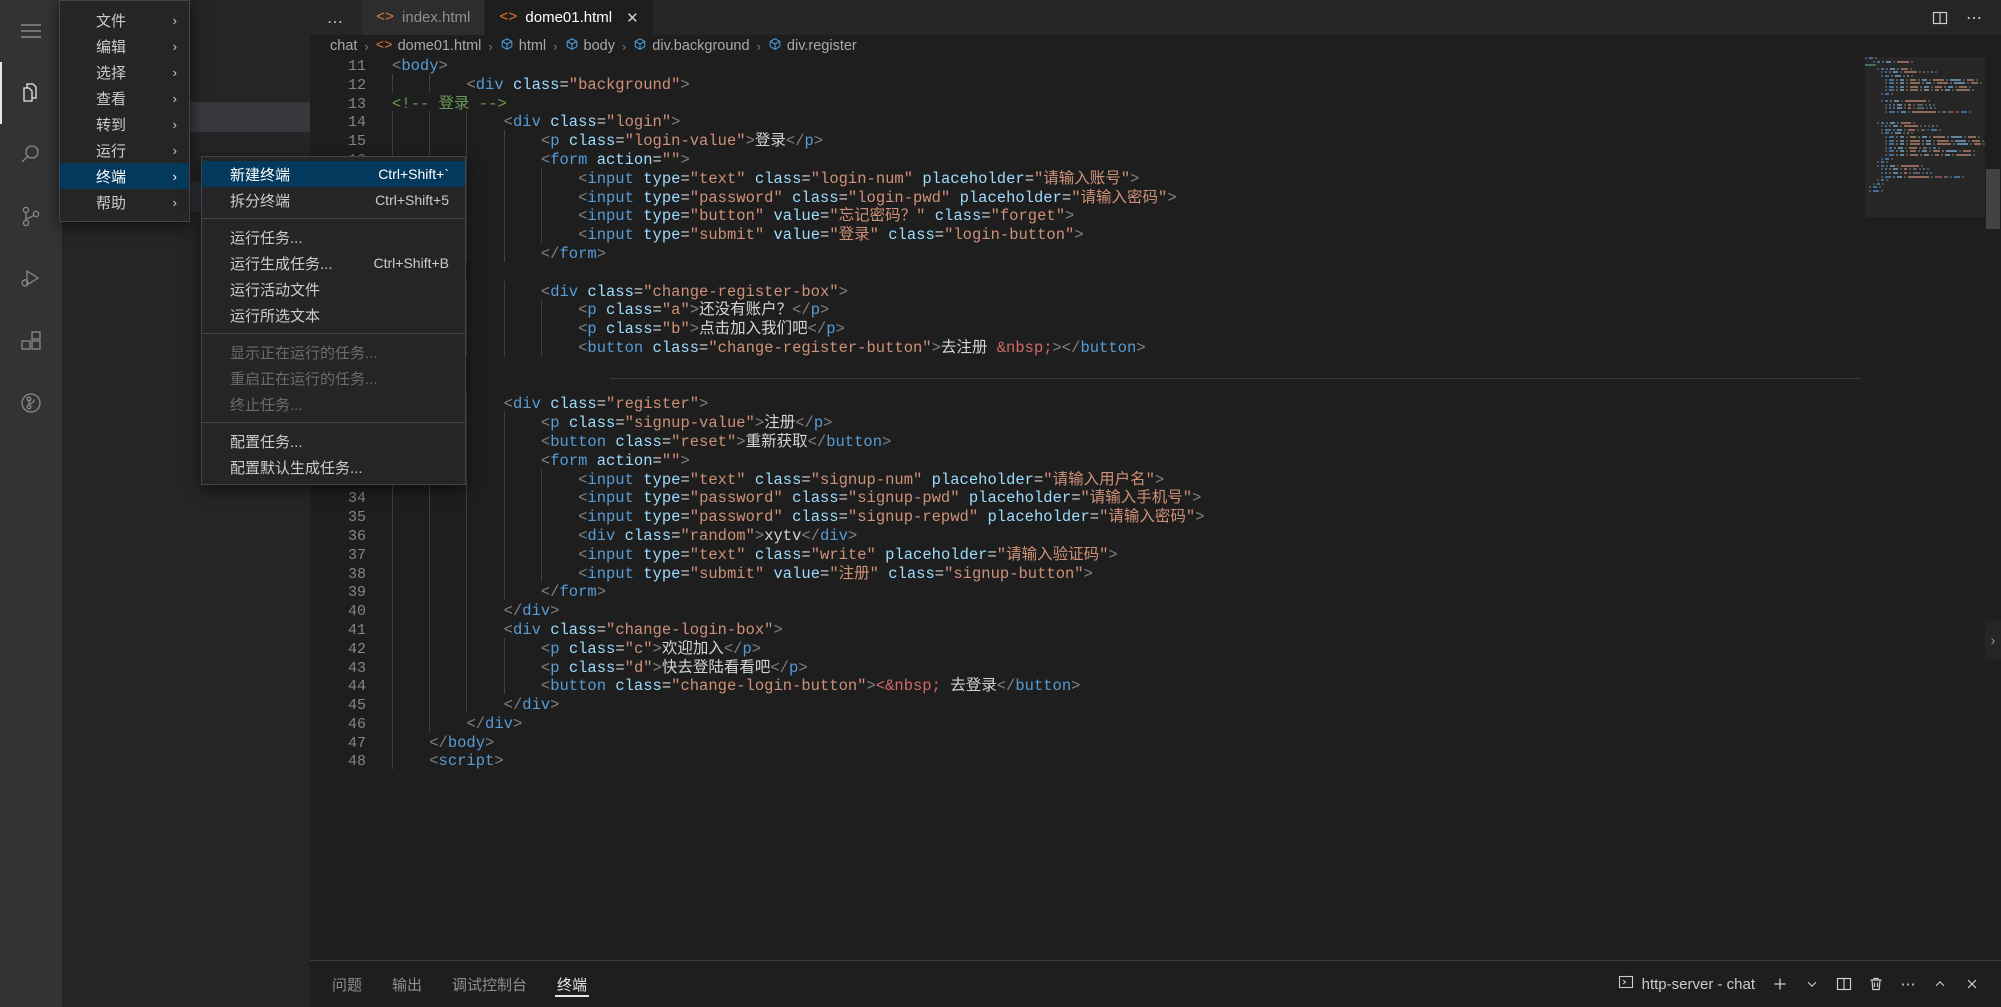  I want to click on code-line: 21 </form>, so click(1155, 253).